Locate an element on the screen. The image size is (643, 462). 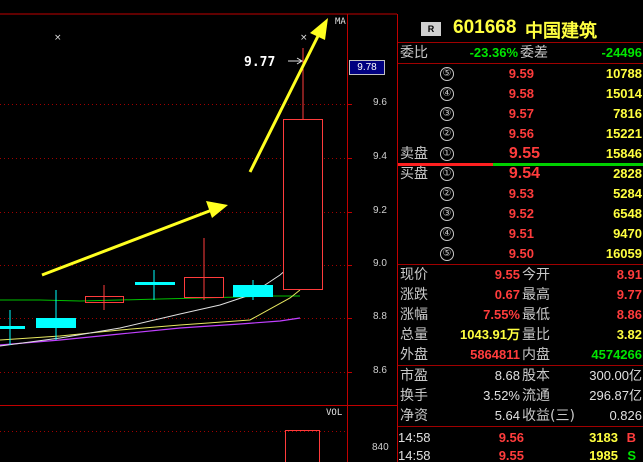
order-price: 9.52 is located at coordinates (521, 213).